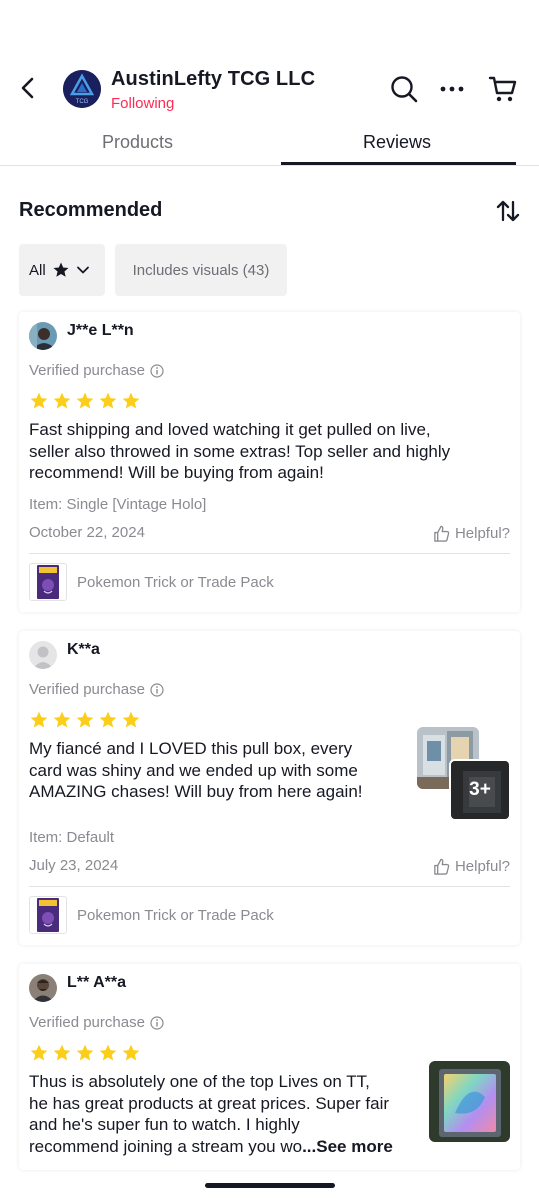  Describe the element at coordinates (87, 532) in the screenshot. I see `review-date: October 22, 2024` at that location.